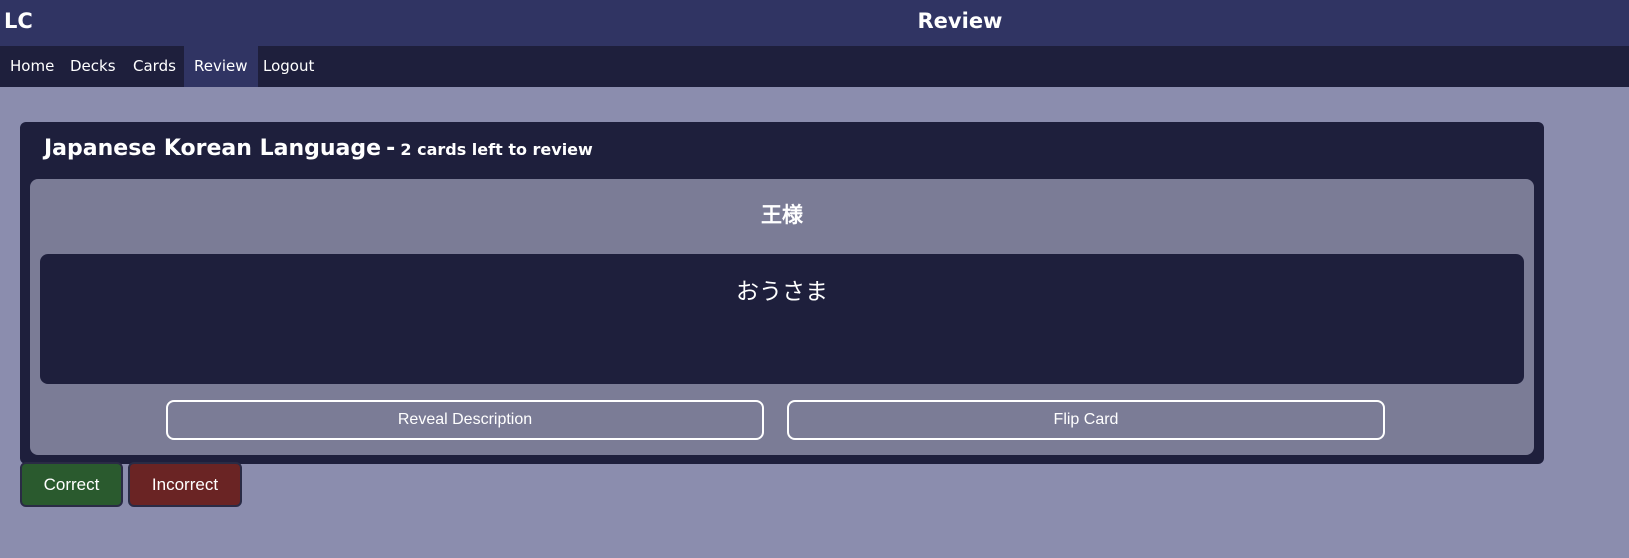  What do you see at coordinates (1086, 420) in the screenshot?
I see `flip-card-button: Flip Card` at bounding box center [1086, 420].